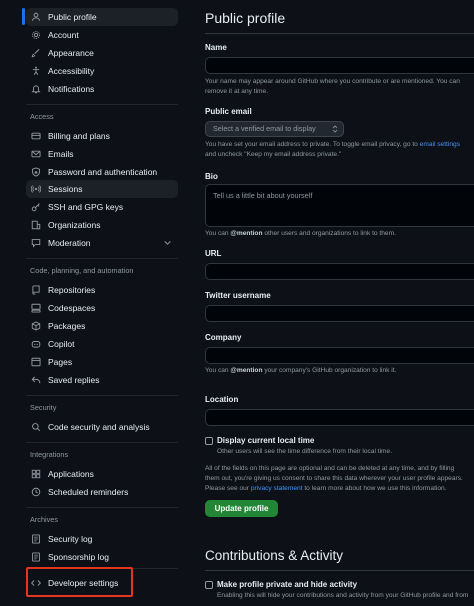  What do you see at coordinates (209, 585) in the screenshot?
I see `private-profile-checkbox` at bounding box center [209, 585].